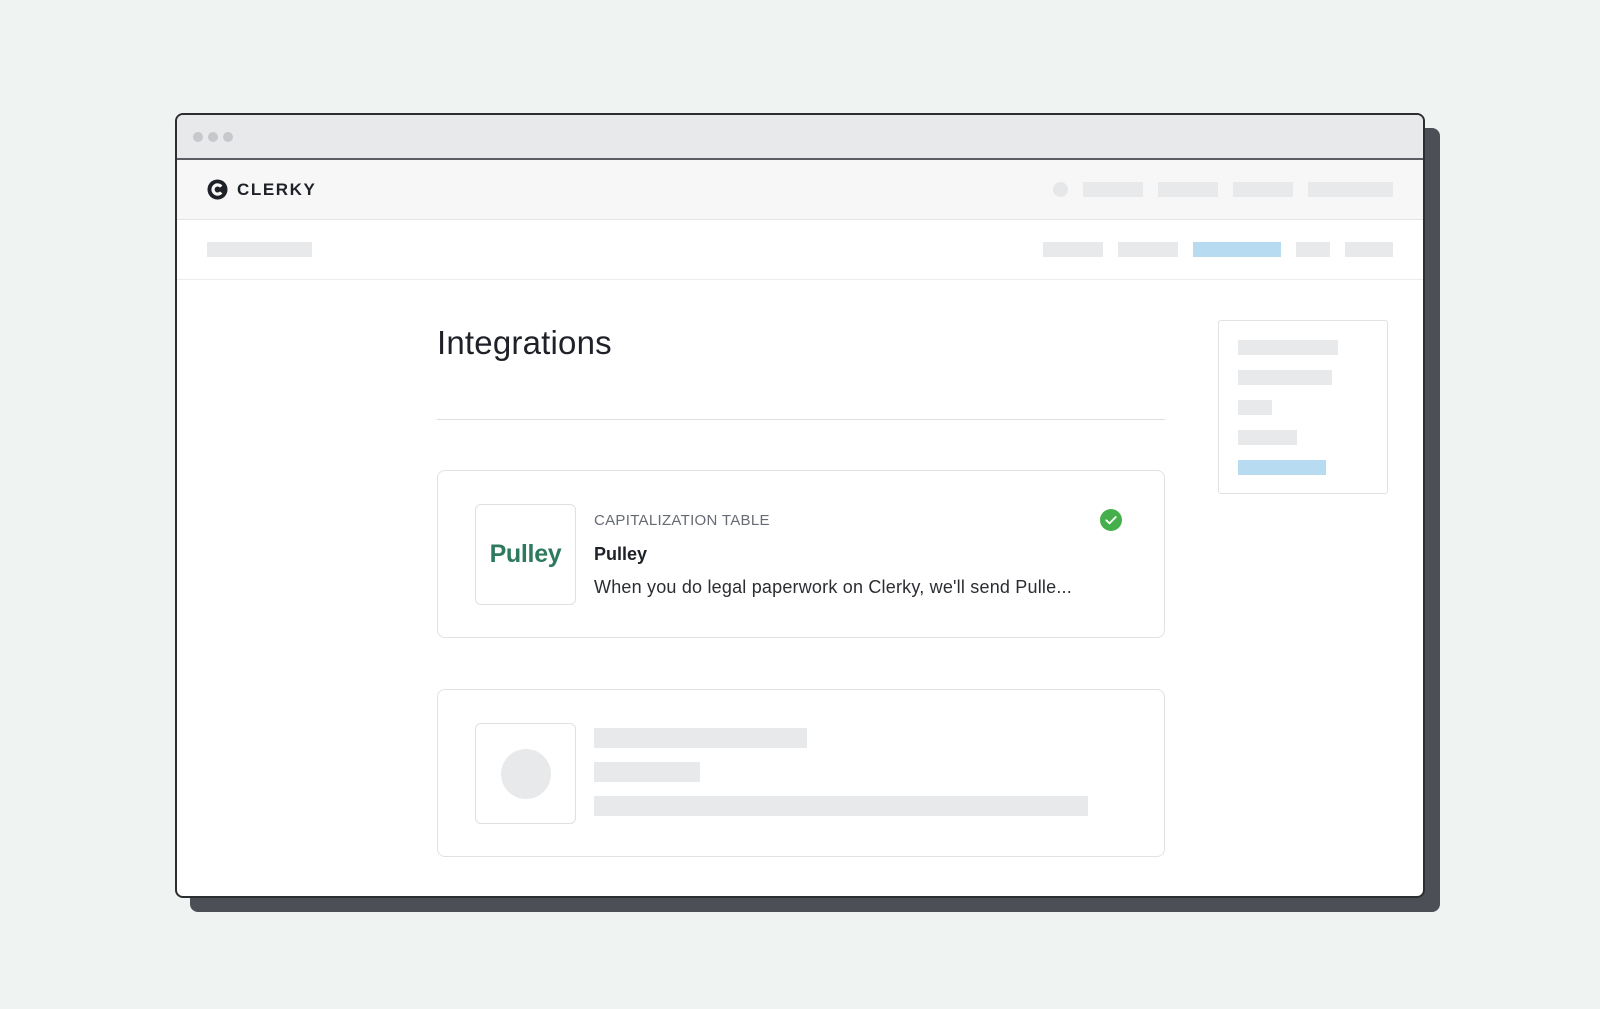 The width and height of the screenshot is (1600, 1009). I want to click on window-minimize-dot, so click(213, 136).